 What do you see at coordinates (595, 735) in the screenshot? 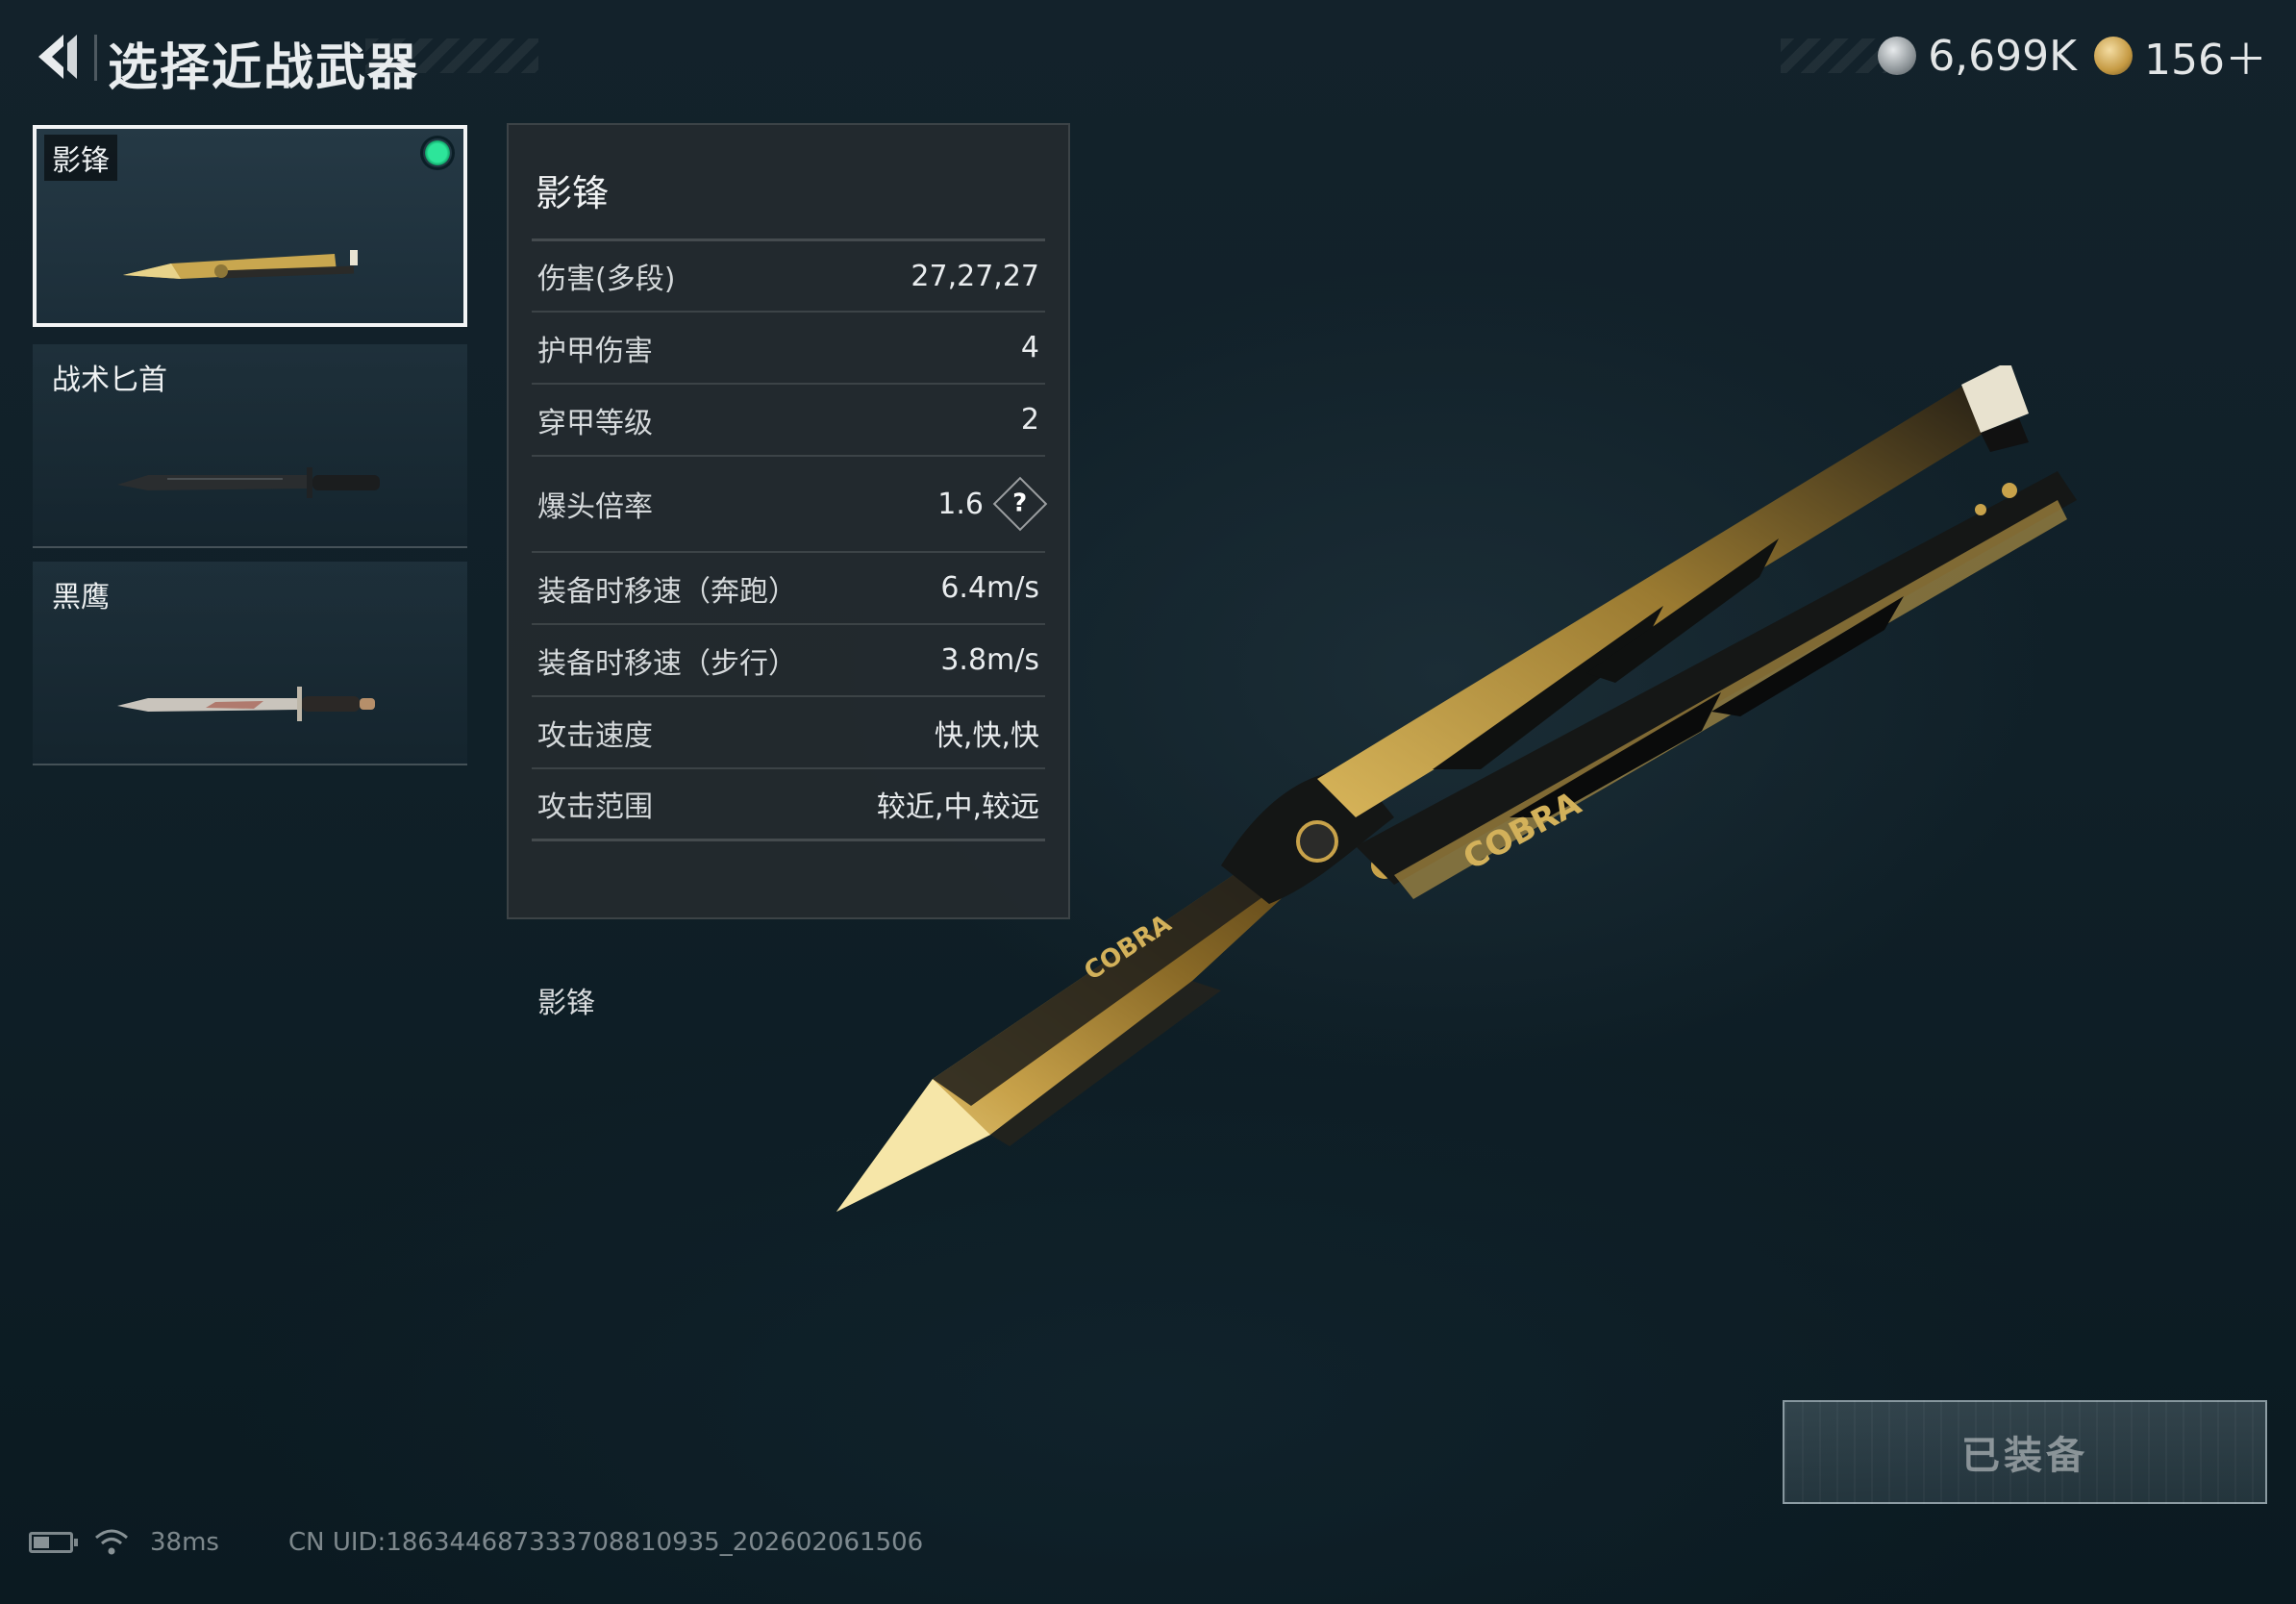
I see `stat-label: 攻击速度` at bounding box center [595, 735].